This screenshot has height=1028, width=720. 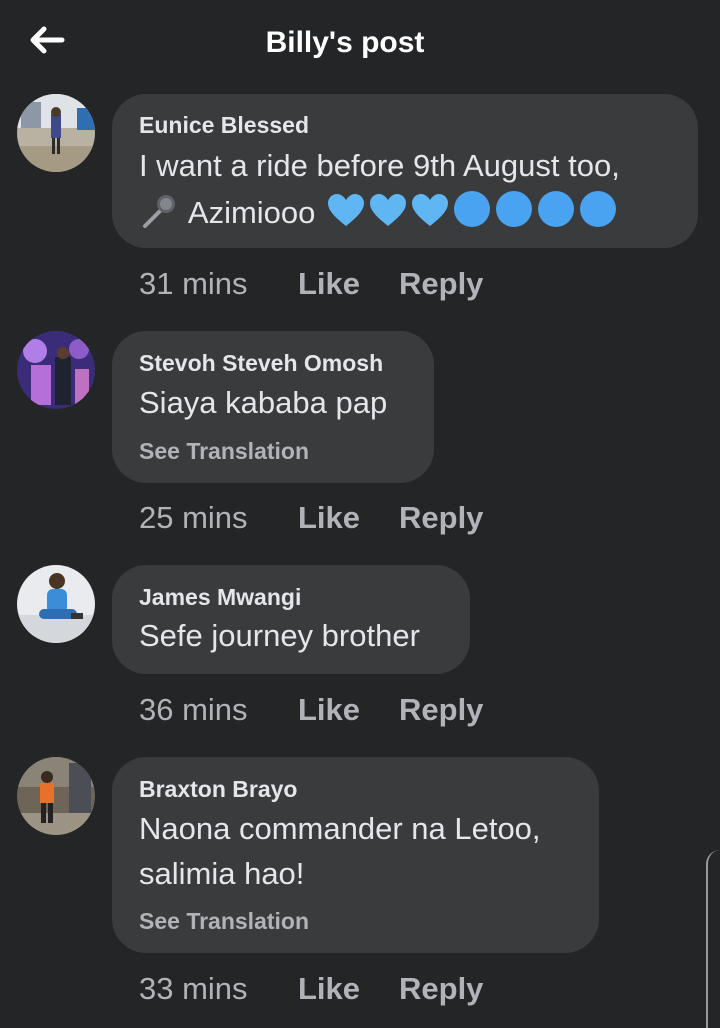 I want to click on comment-text: Naona commander na Letoo,, so click(x=340, y=828).